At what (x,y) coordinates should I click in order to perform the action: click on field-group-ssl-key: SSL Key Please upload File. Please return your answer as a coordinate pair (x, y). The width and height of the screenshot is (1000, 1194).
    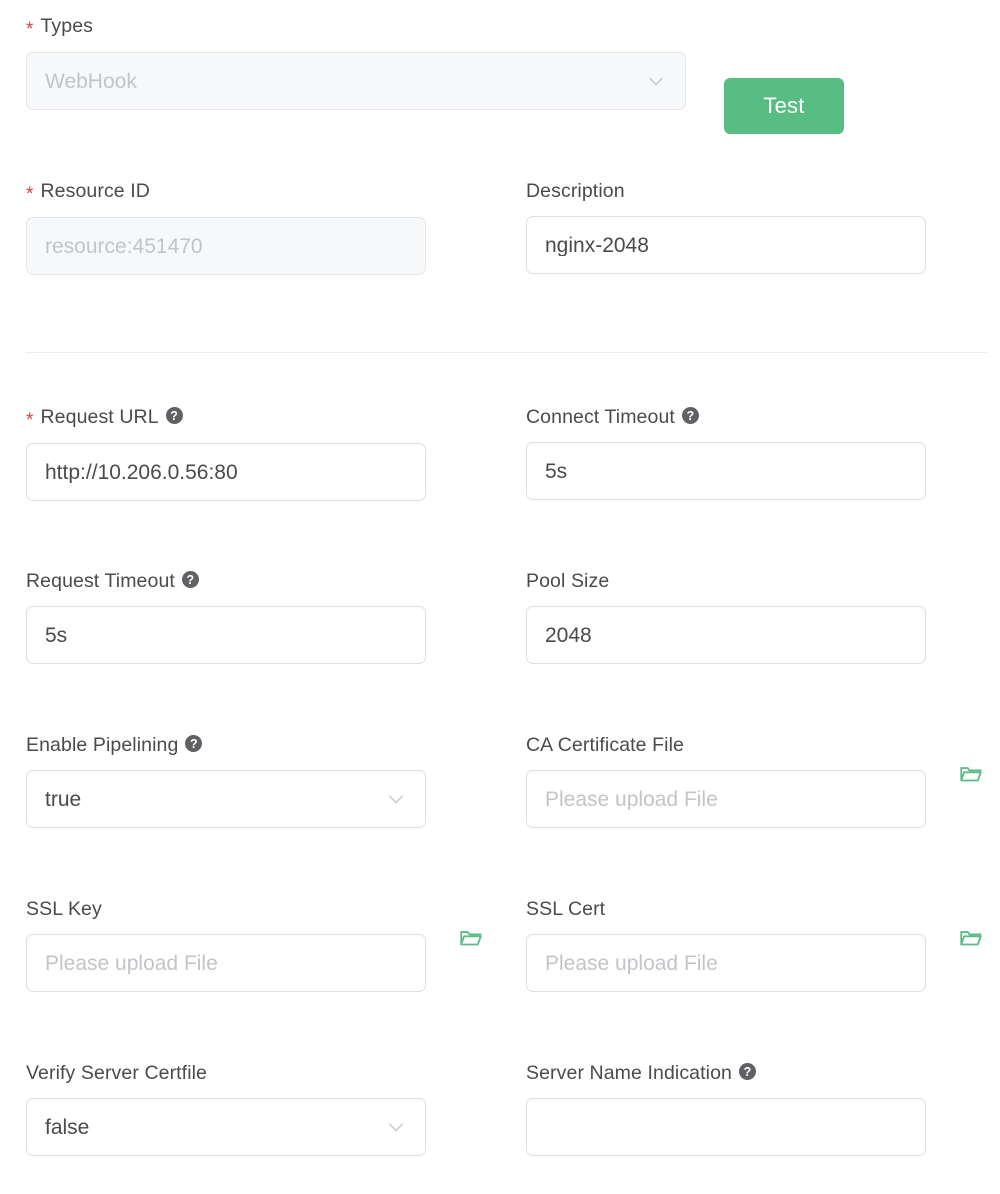
    Looking at the image, I should click on (254, 944).